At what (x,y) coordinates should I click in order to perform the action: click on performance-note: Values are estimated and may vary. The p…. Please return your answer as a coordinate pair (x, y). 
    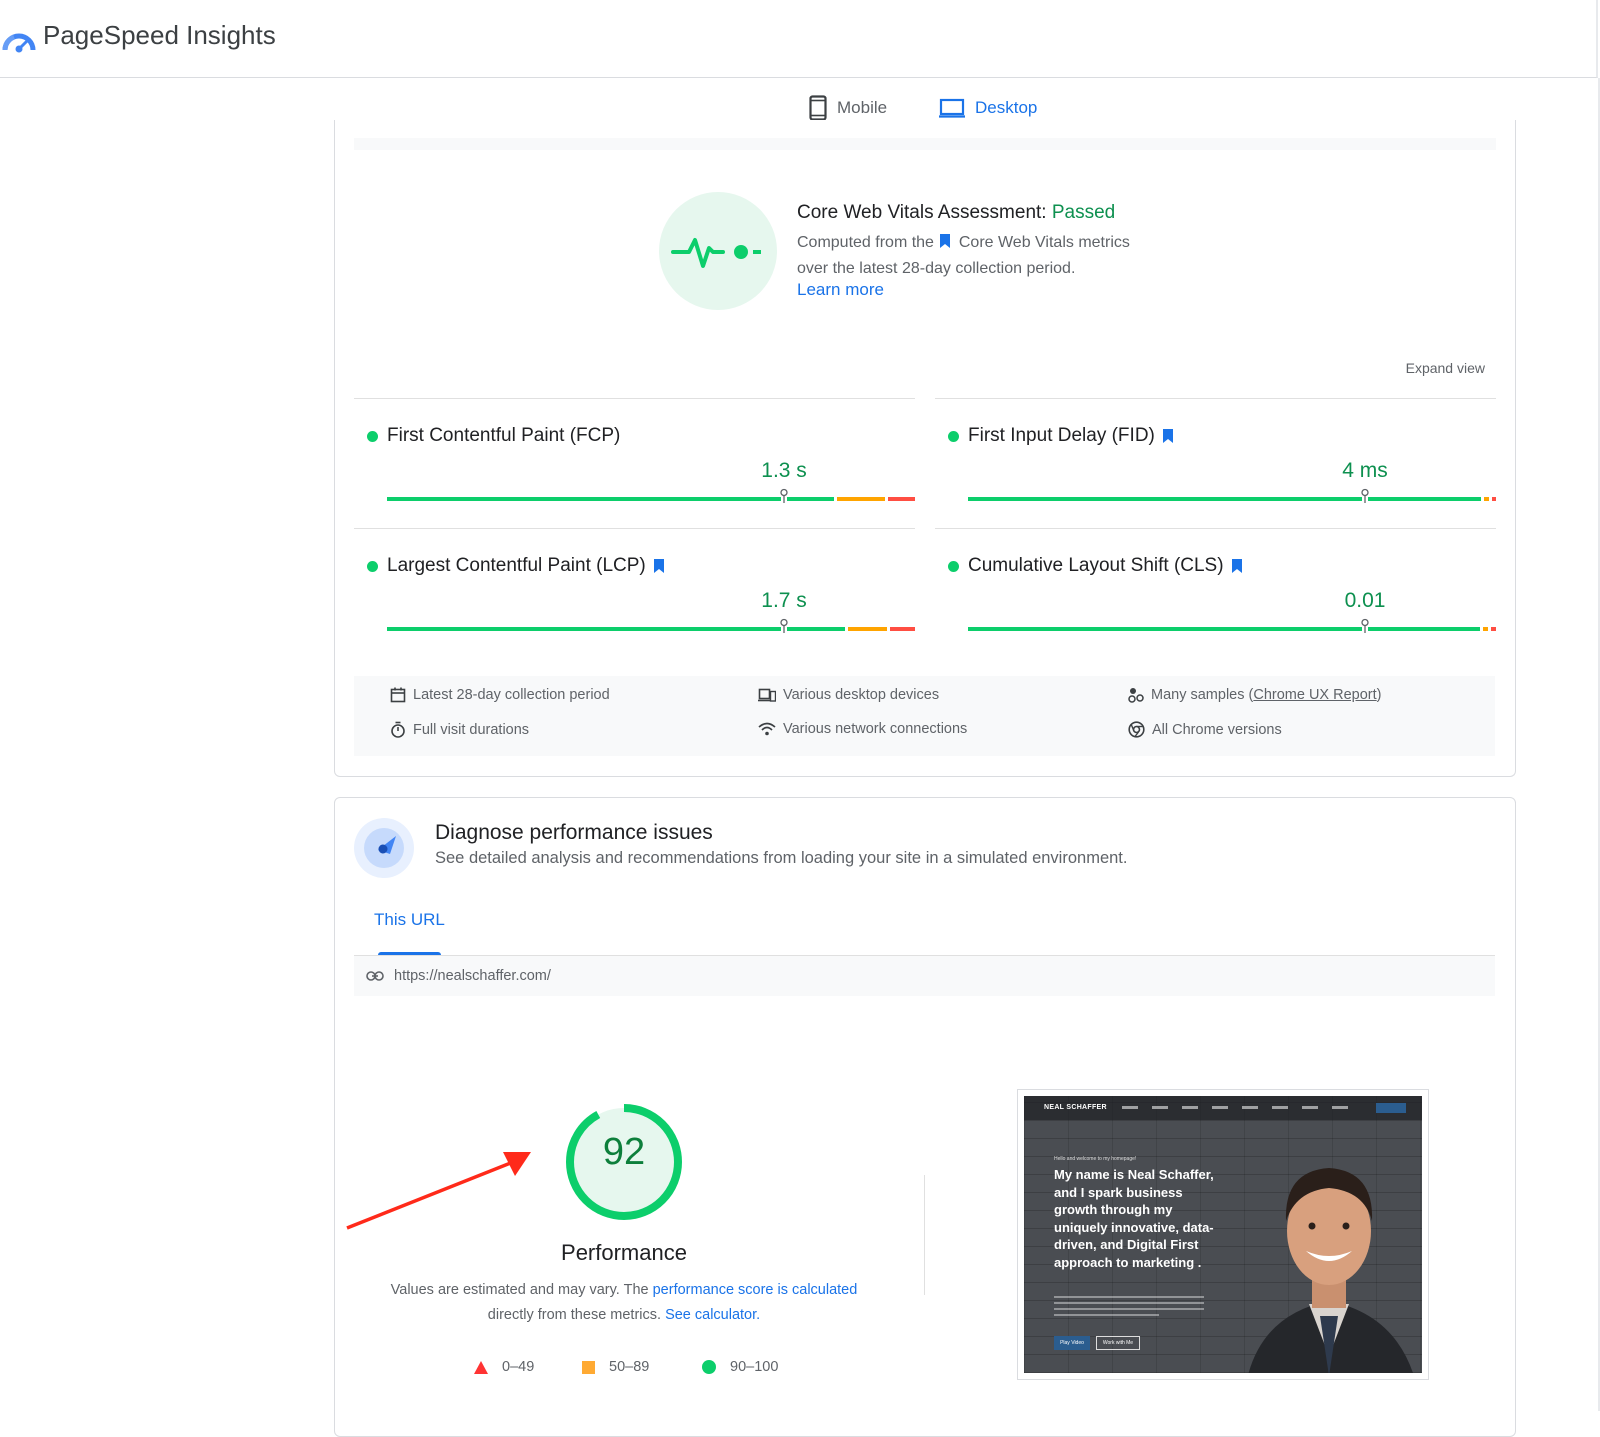
    Looking at the image, I should click on (624, 1303).